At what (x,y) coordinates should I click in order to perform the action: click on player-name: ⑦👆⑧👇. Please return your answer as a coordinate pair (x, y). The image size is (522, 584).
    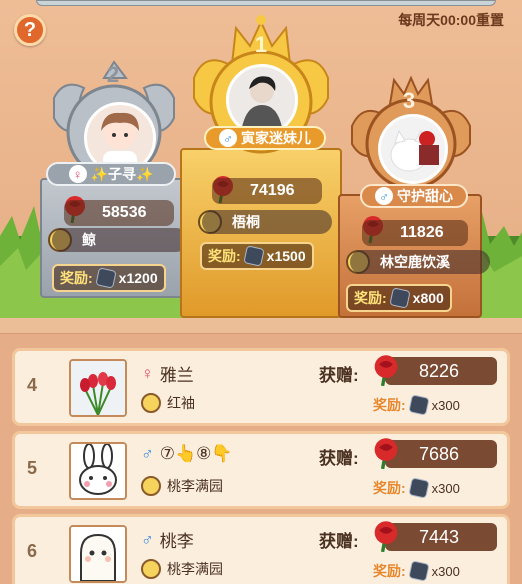
    Looking at the image, I should click on (196, 454).